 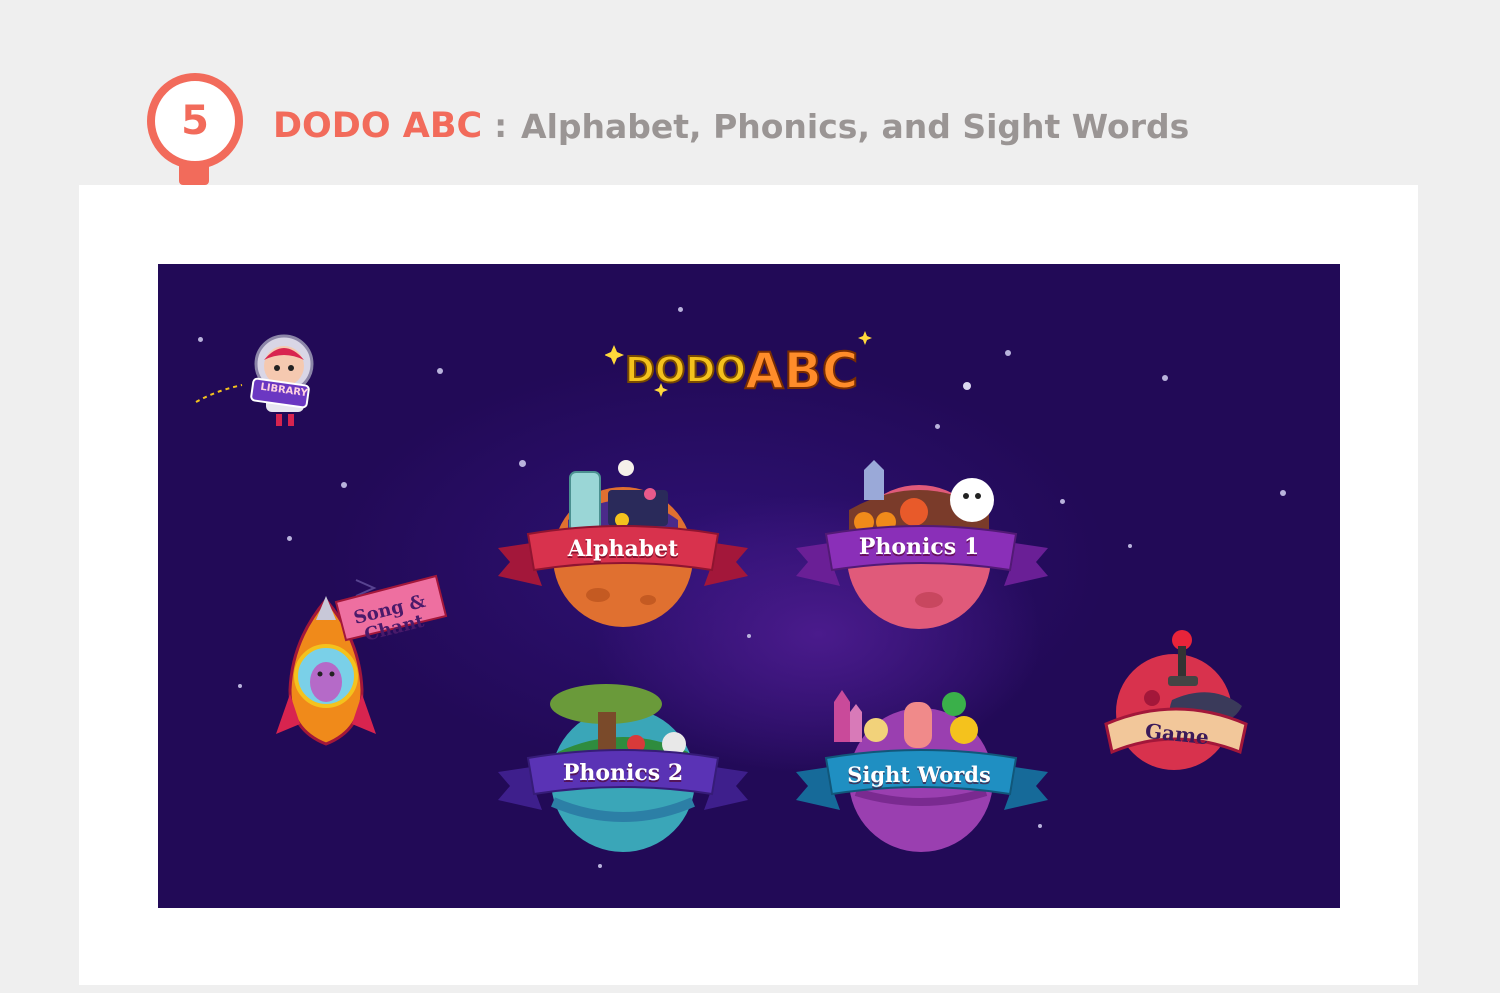 What do you see at coordinates (378, 126) in the screenshot?
I see `heading-brand: DODO ABC` at bounding box center [378, 126].